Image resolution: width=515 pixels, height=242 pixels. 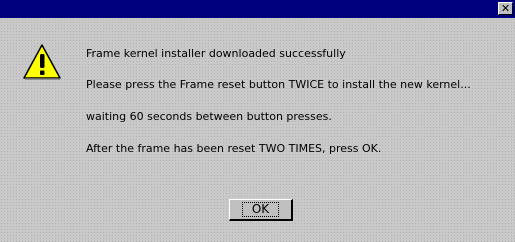 I want to click on close-icon: ✕, so click(x=505, y=8).